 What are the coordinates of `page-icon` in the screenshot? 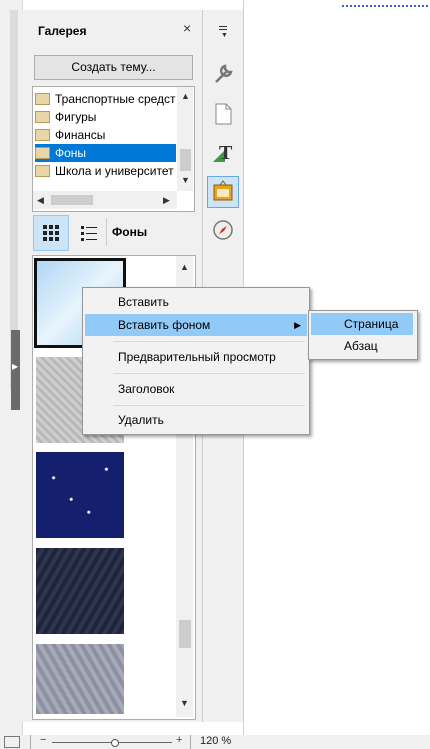 It's located at (223, 114).